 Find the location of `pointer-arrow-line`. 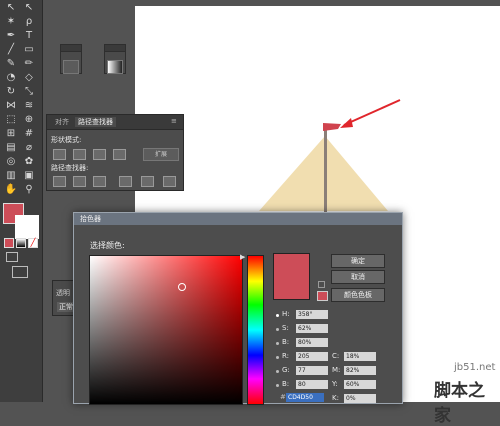

pointer-arrow-line is located at coordinates (372, 112).